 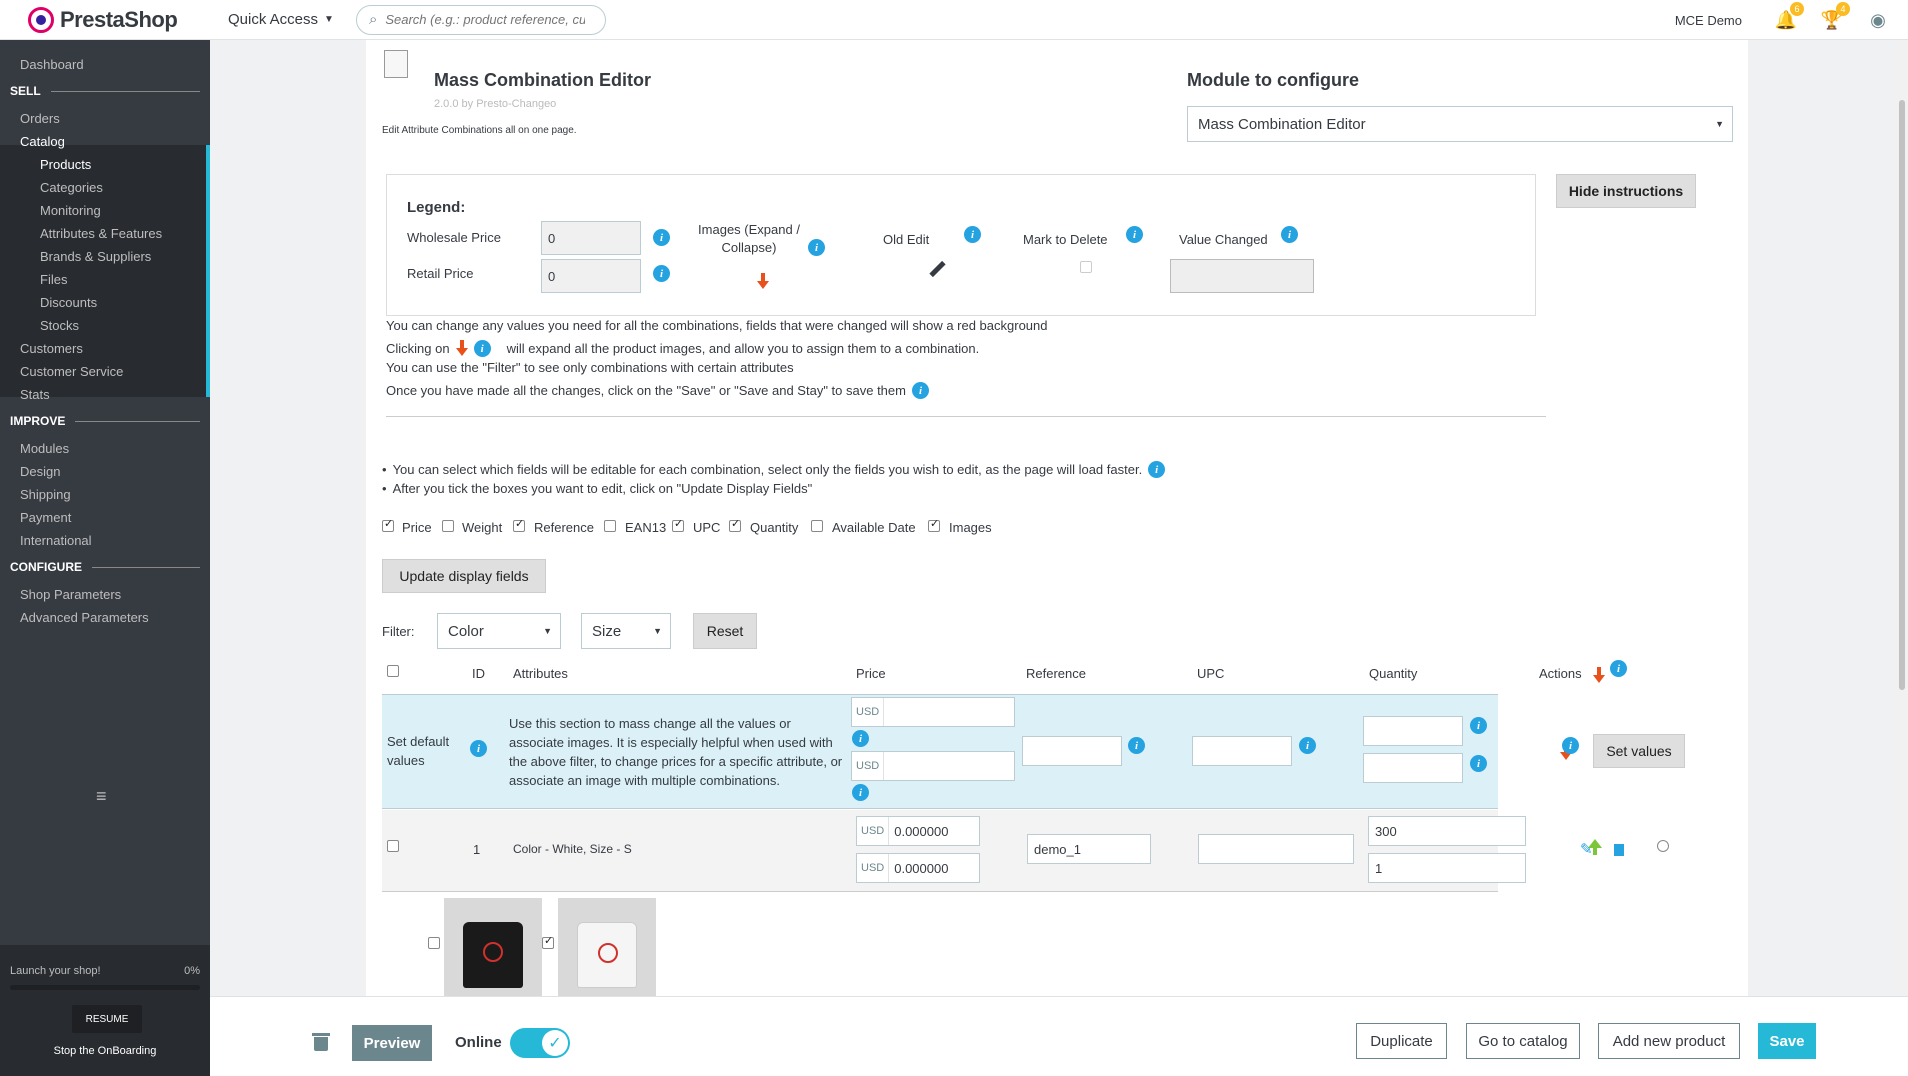 What do you see at coordinates (1447, 831) in the screenshot?
I see `row-quantity-1-input: 300` at bounding box center [1447, 831].